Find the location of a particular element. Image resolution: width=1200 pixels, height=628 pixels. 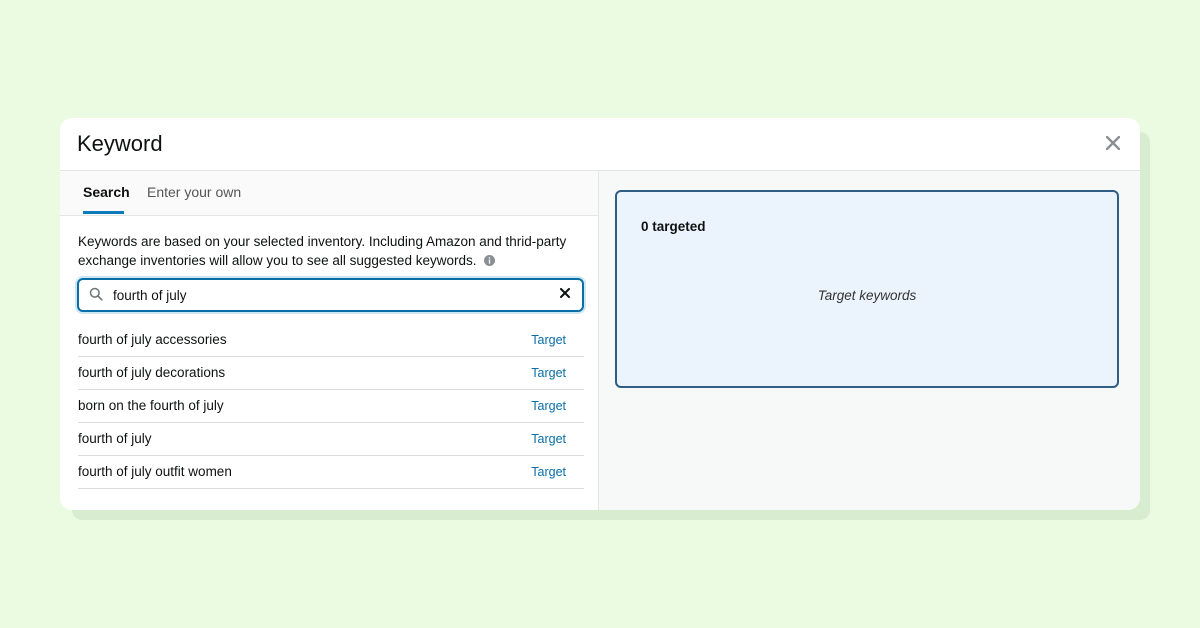

targeted-count: 0 targeted is located at coordinates (673, 226).